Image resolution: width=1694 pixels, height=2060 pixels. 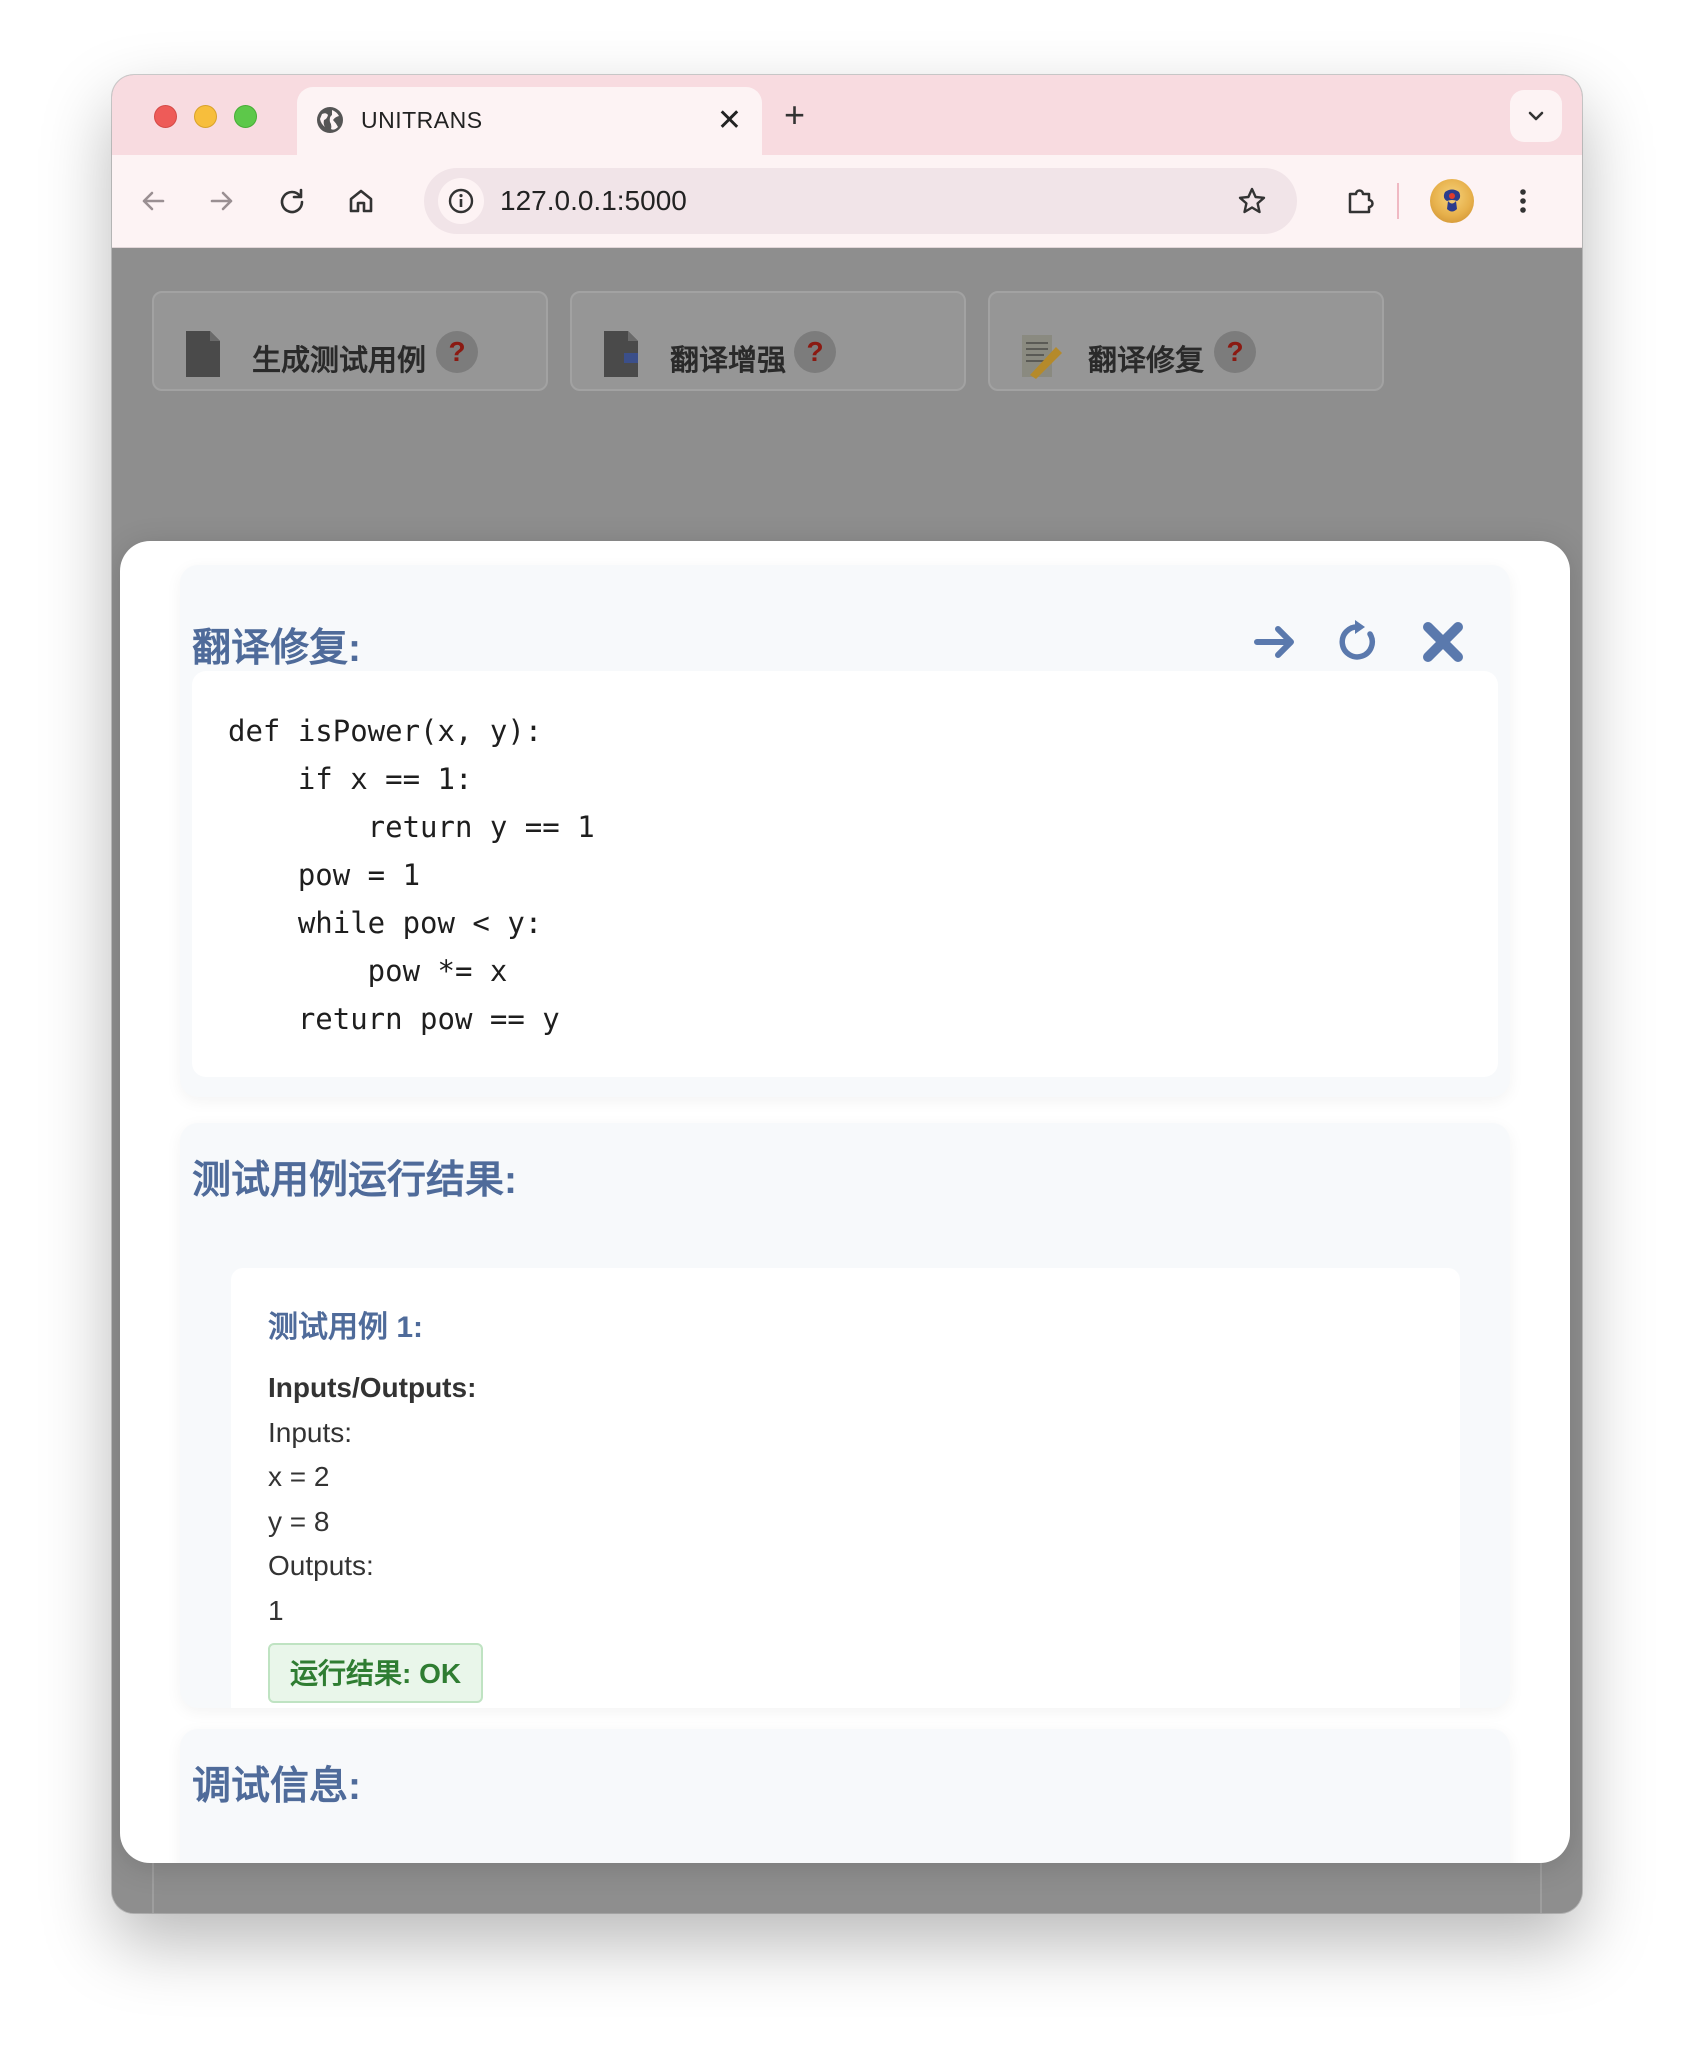 I want to click on close-icon, so click(x=1443, y=642).